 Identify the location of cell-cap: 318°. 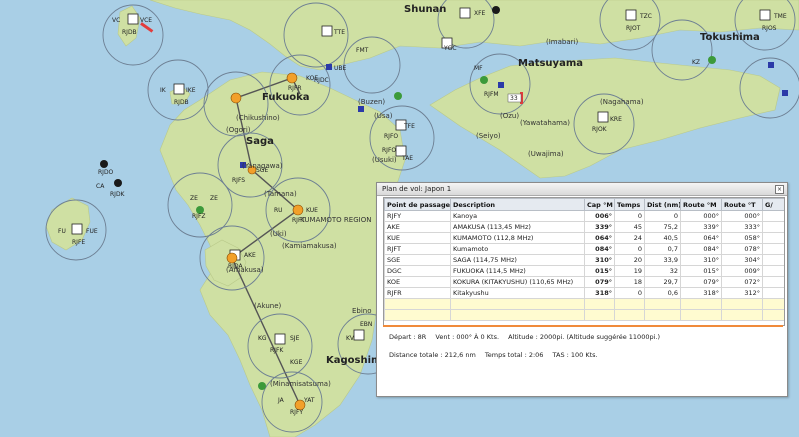
(599, 293).